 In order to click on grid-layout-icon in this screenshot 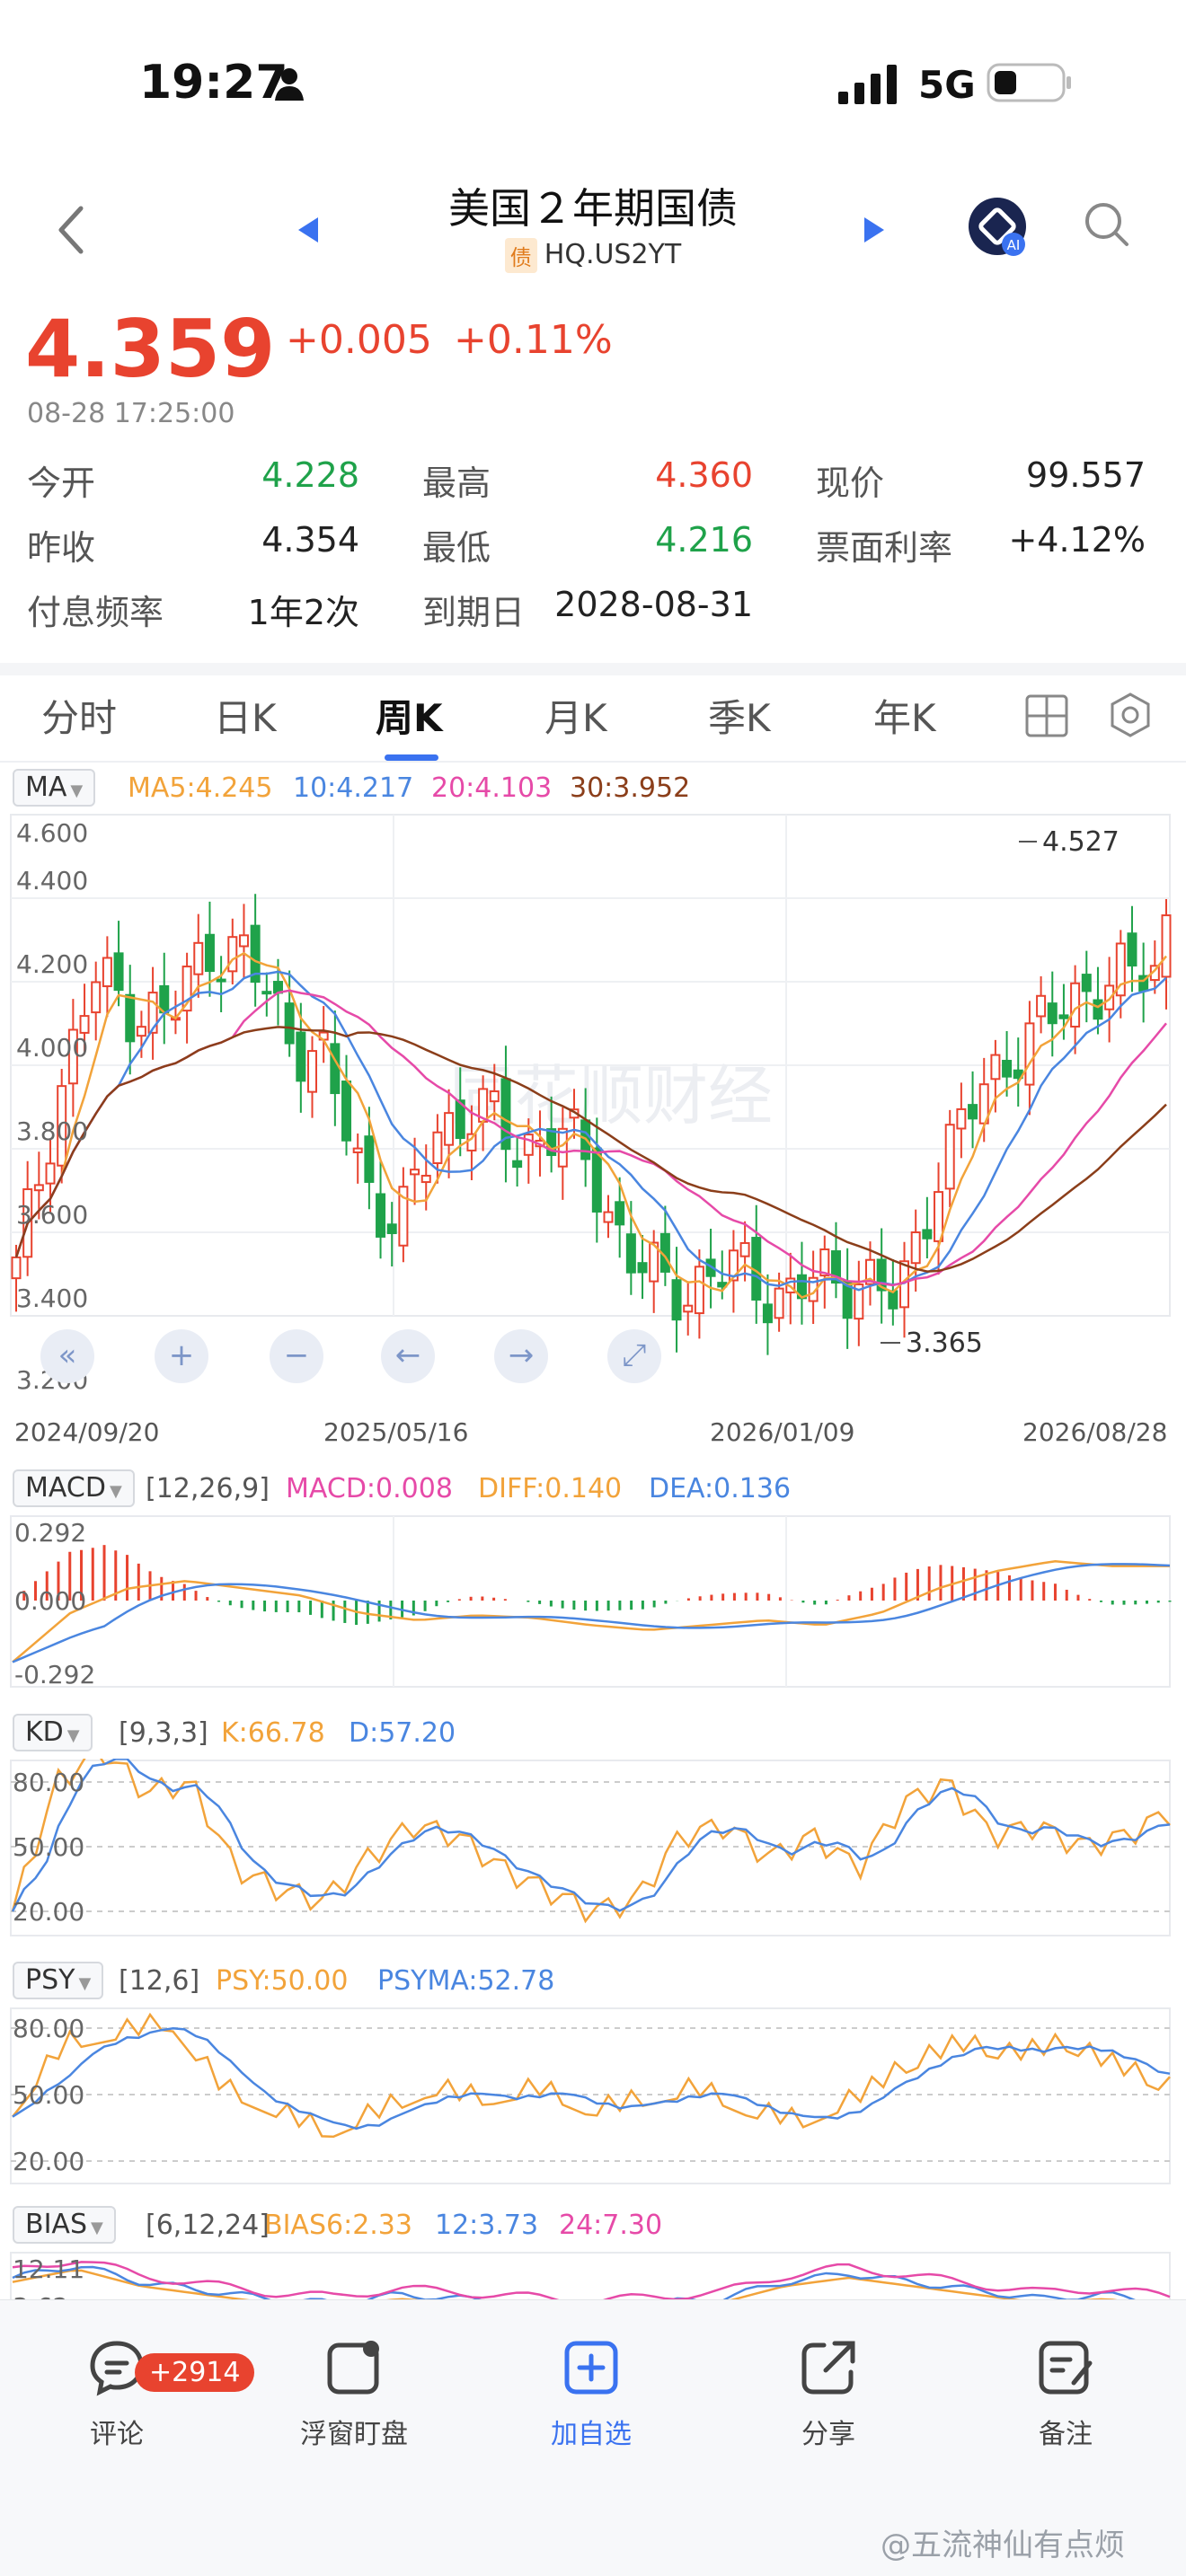, I will do `click(1046, 715)`.